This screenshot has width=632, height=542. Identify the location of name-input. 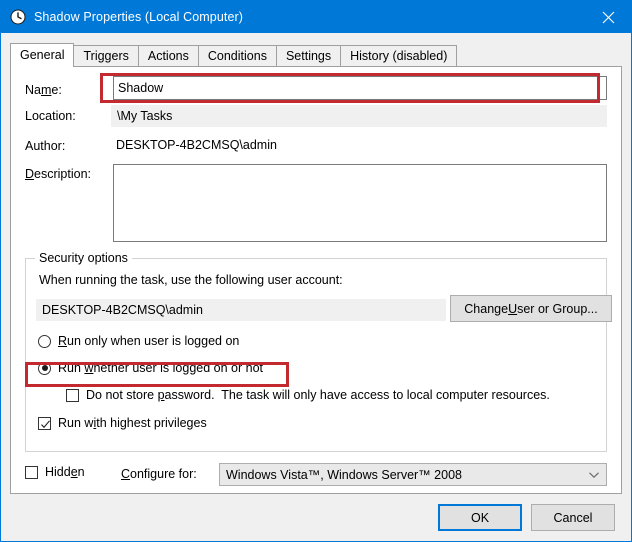
(360, 88).